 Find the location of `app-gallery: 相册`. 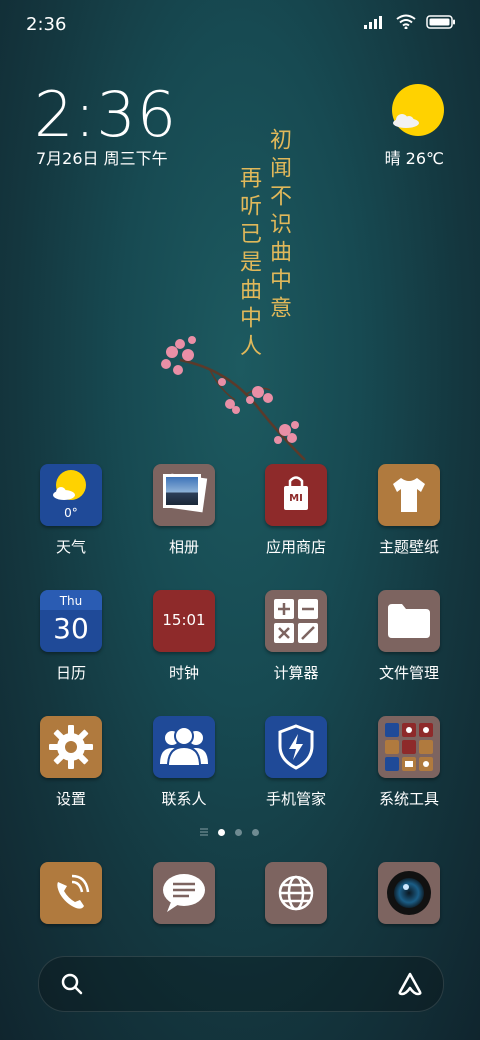

app-gallery: 相册 is located at coordinates (184, 510).